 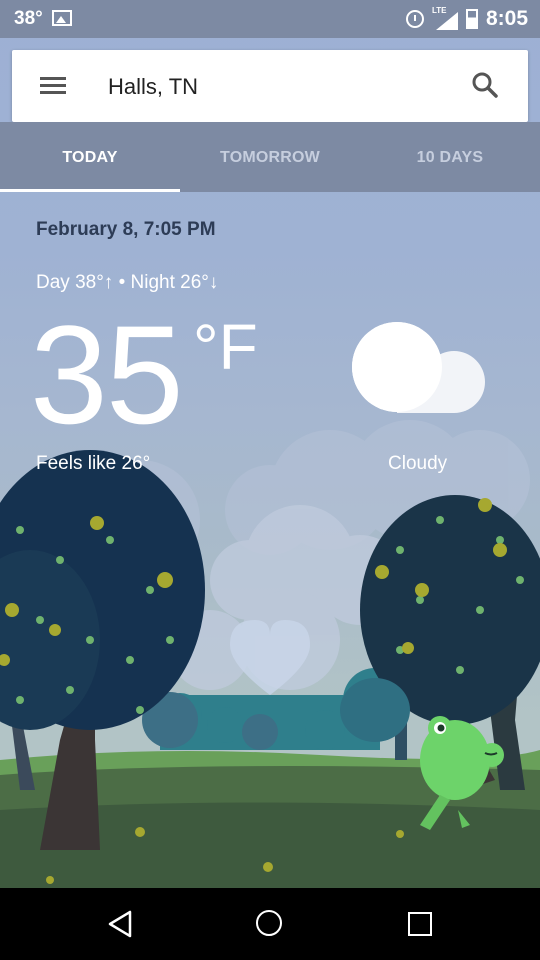 I want to click on status-time: 8:05, so click(x=506, y=18).